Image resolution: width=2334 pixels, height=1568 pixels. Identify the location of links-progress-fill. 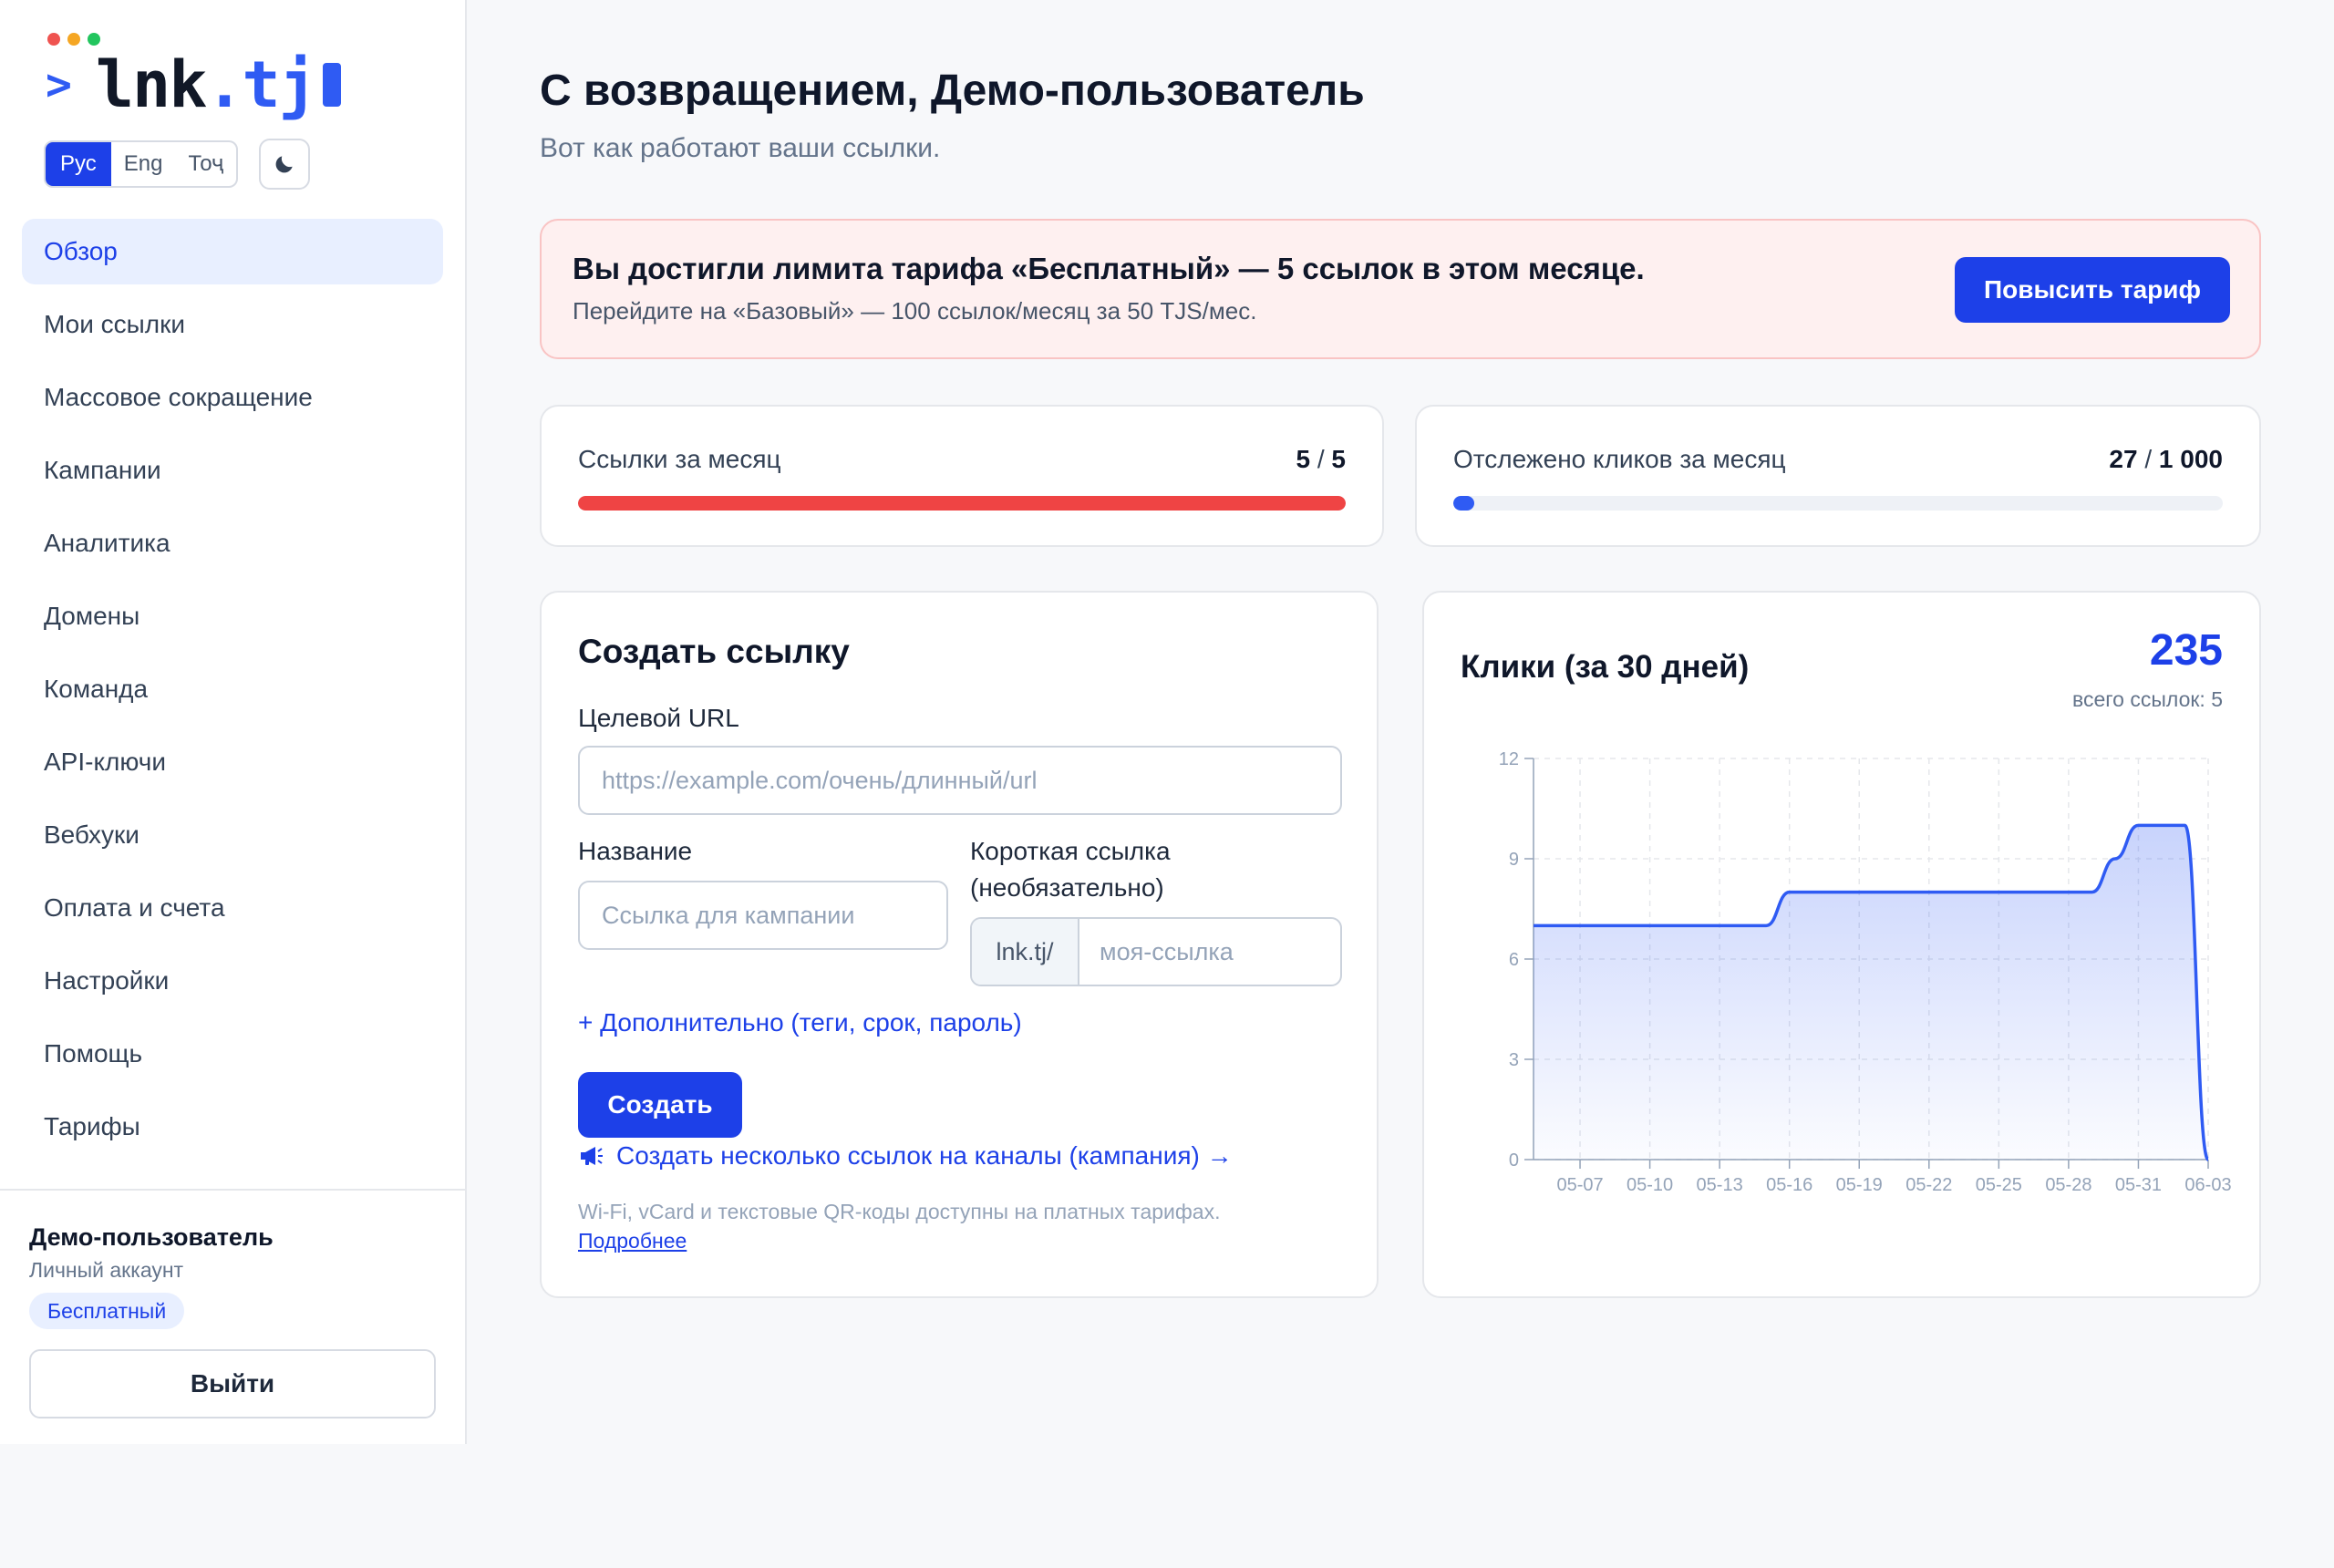
(962, 503).